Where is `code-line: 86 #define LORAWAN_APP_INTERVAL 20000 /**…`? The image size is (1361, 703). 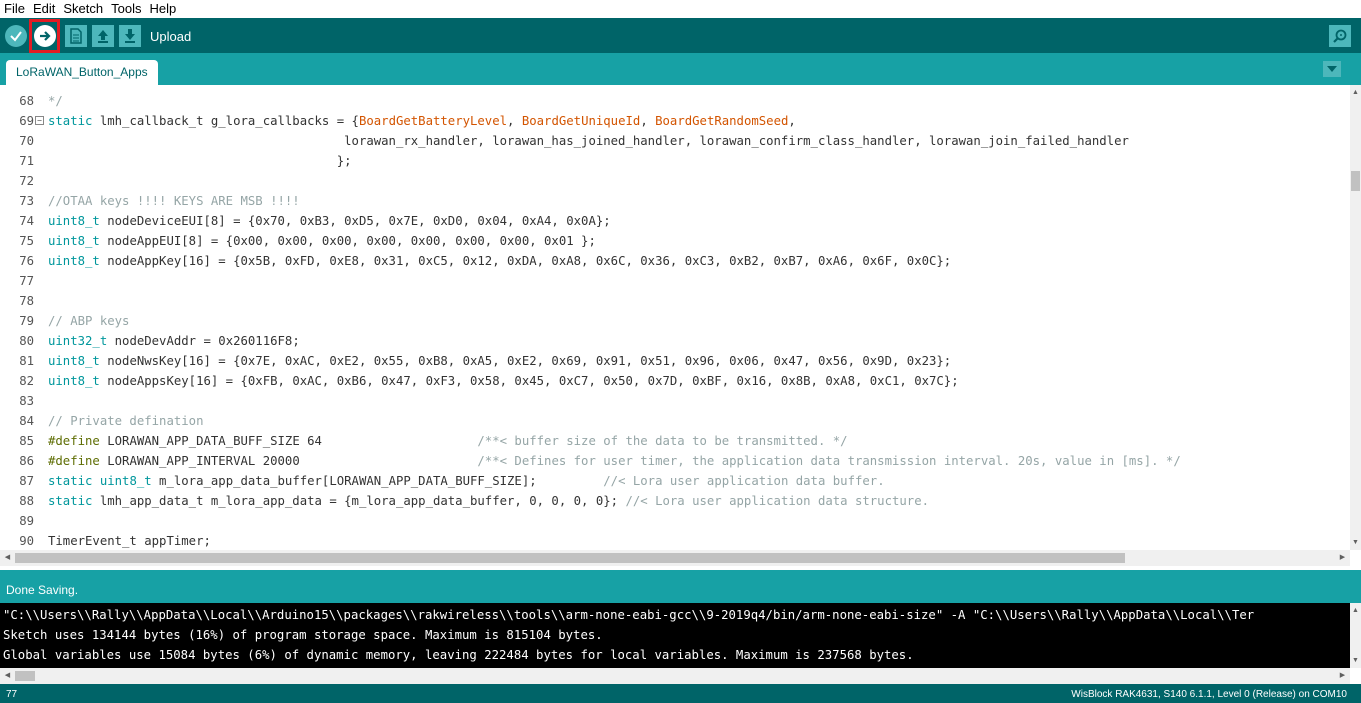
code-line: 86 #define LORAWAN_APP_INTERVAL 20000 /**… is located at coordinates (675, 461).